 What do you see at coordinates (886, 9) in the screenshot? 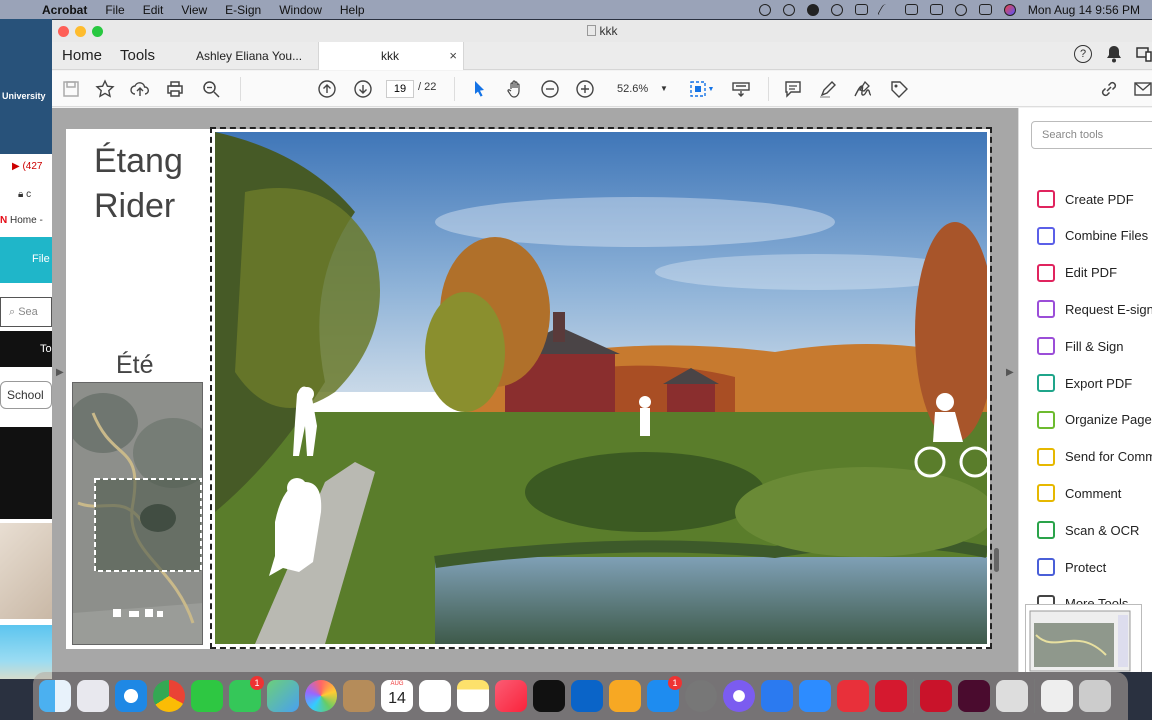
I see `pencil-slash-icon` at bounding box center [886, 9].